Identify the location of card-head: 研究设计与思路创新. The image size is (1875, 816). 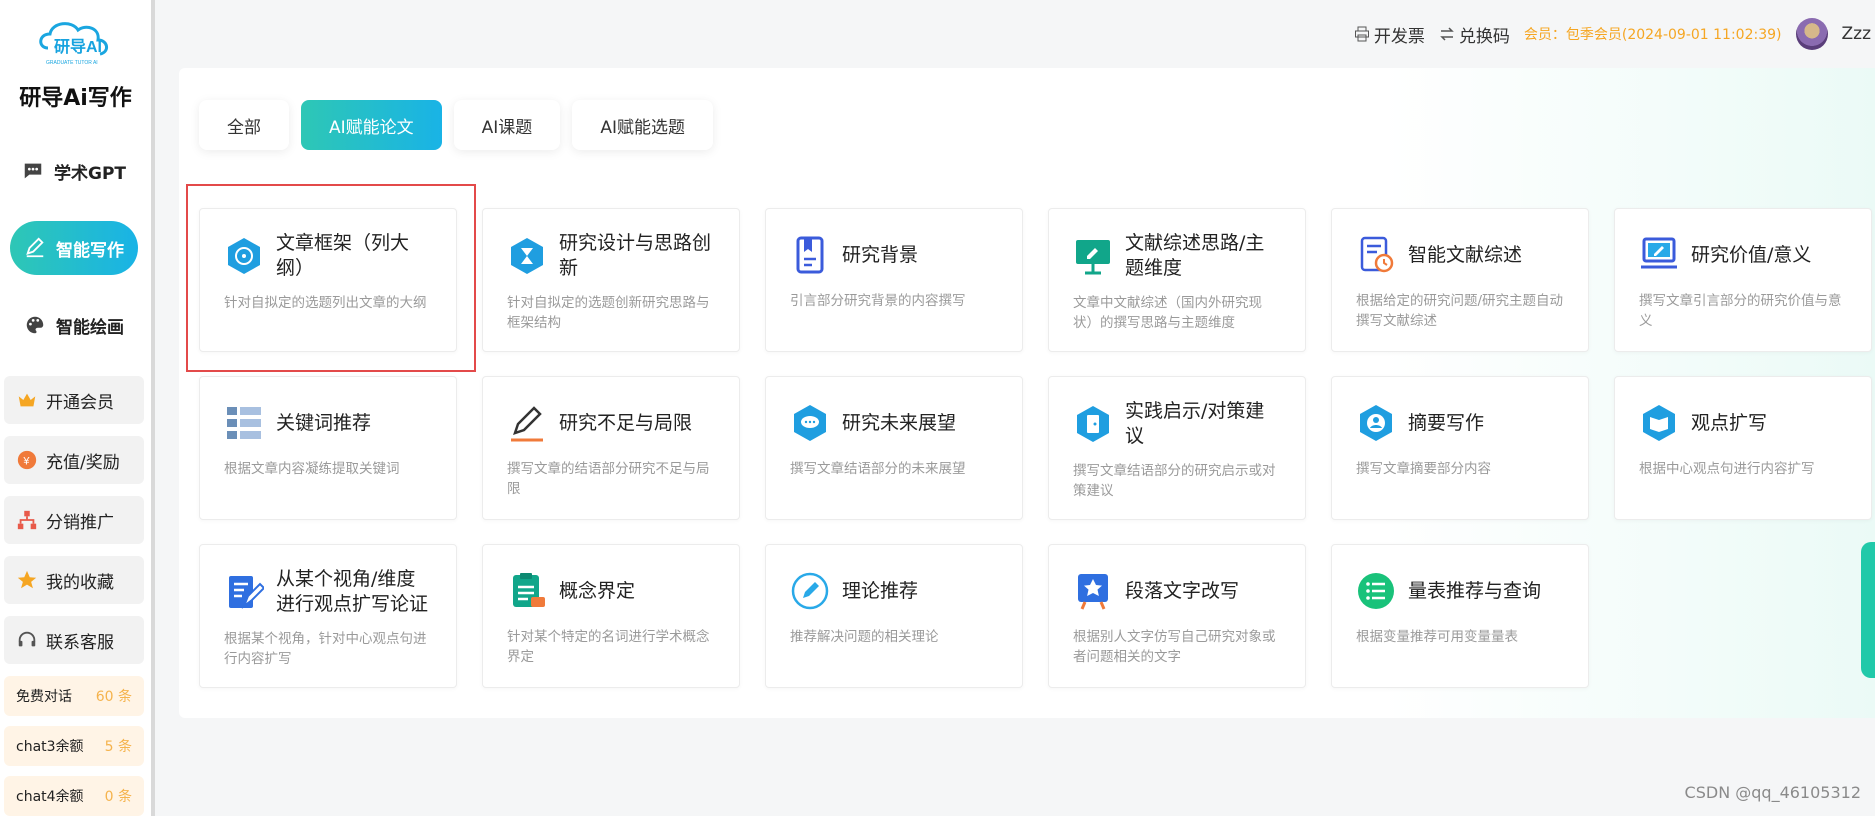
(611, 256).